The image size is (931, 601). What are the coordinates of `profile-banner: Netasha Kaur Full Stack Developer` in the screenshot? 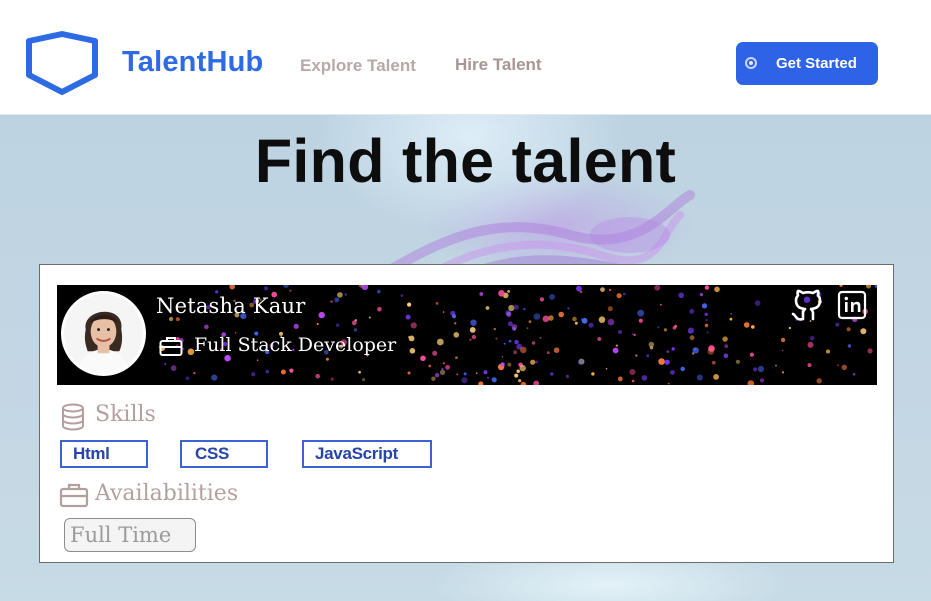 It's located at (467, 335).